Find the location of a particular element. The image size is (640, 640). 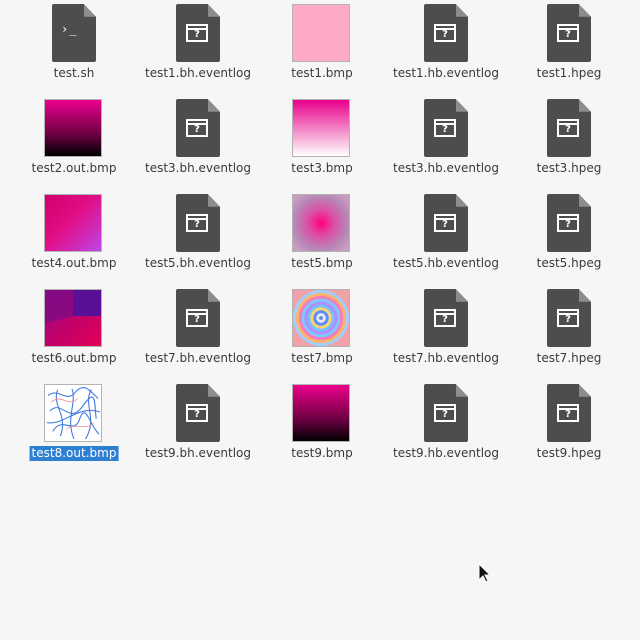

file-item-test5-bh-eventlog: ? test5.bh.eventlog is located at coordinates (198, 239).